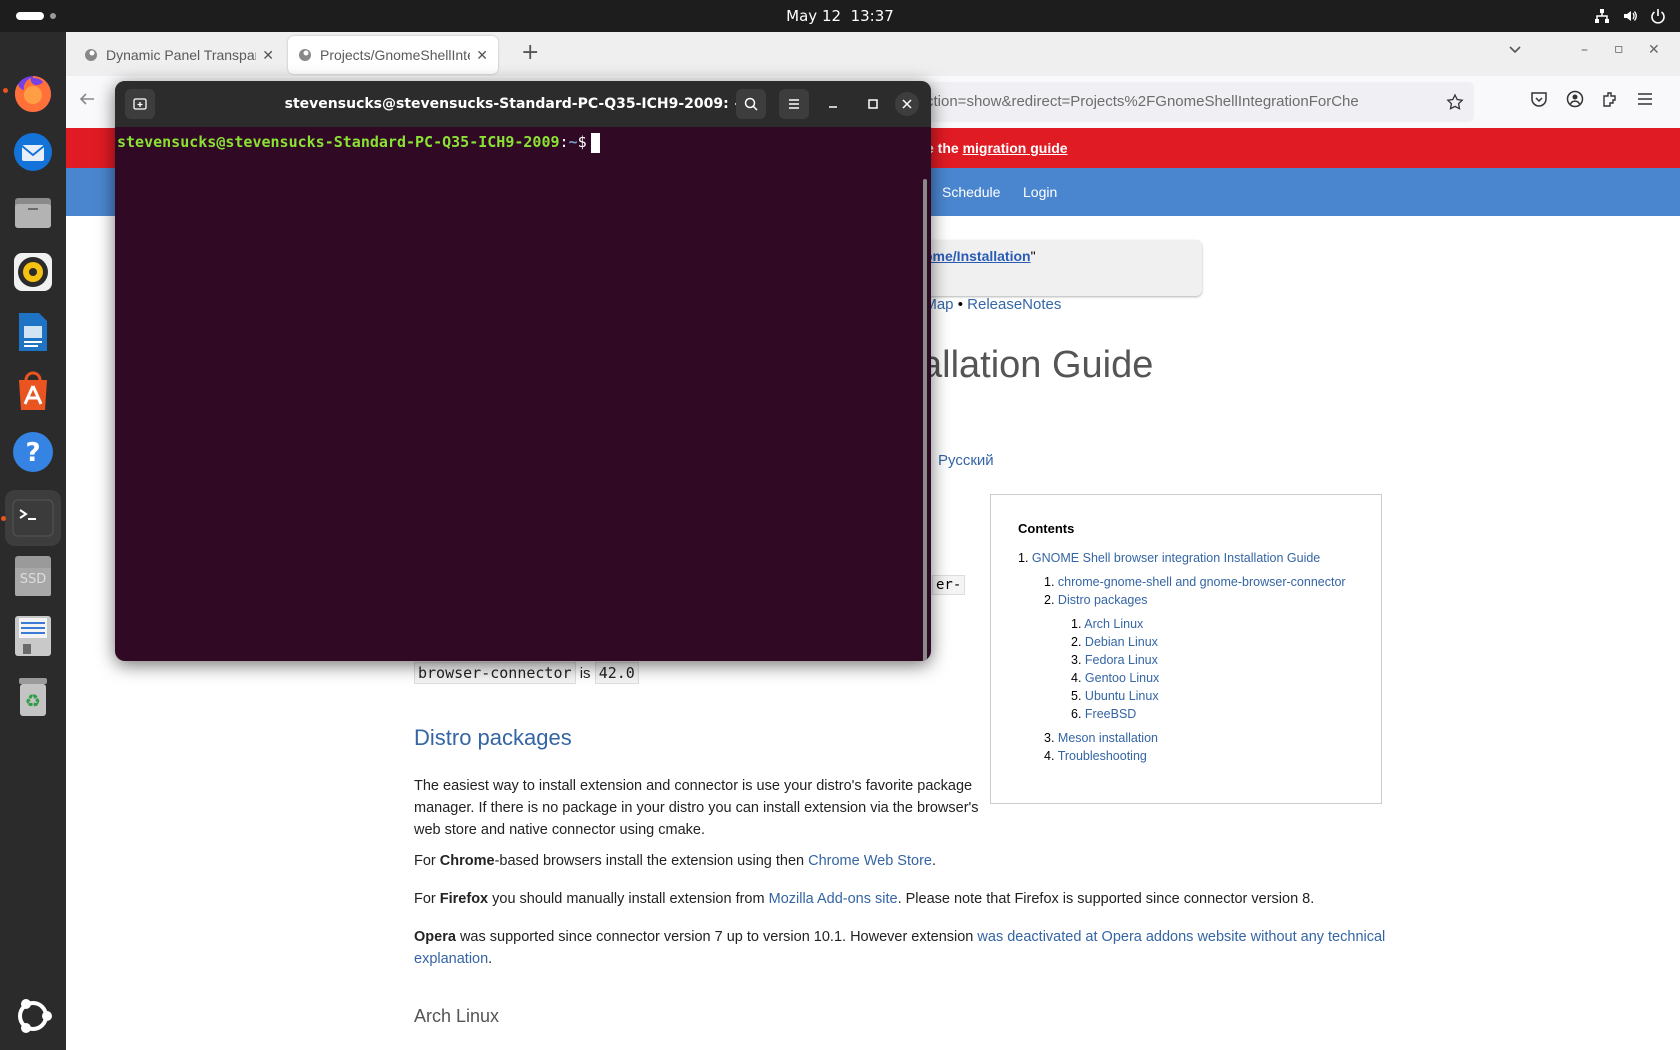  I want to click on toc-entry: 4. Troubleshooting, so click(1095, 756).